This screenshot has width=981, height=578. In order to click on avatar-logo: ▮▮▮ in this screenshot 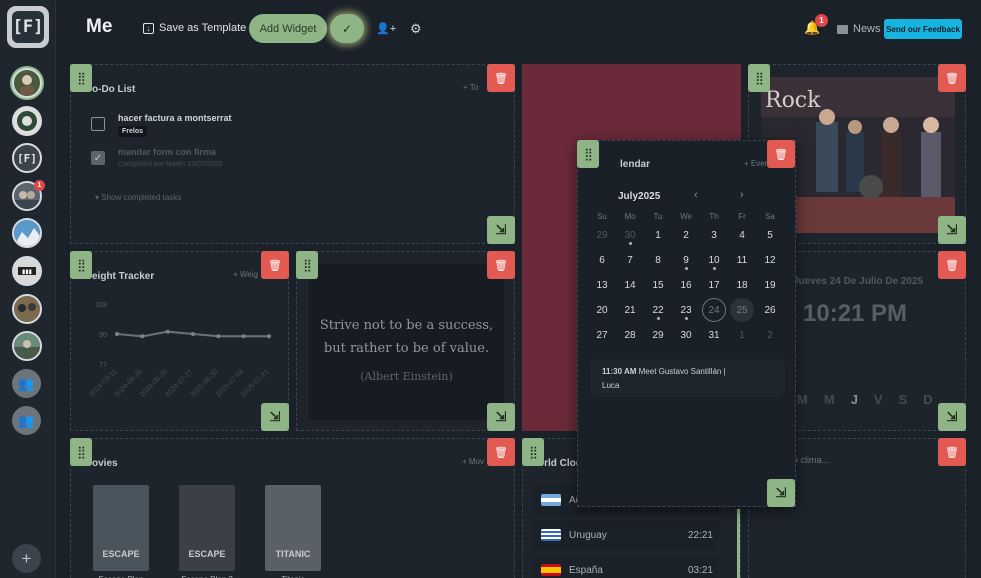, I will do `click(27, 271)`.